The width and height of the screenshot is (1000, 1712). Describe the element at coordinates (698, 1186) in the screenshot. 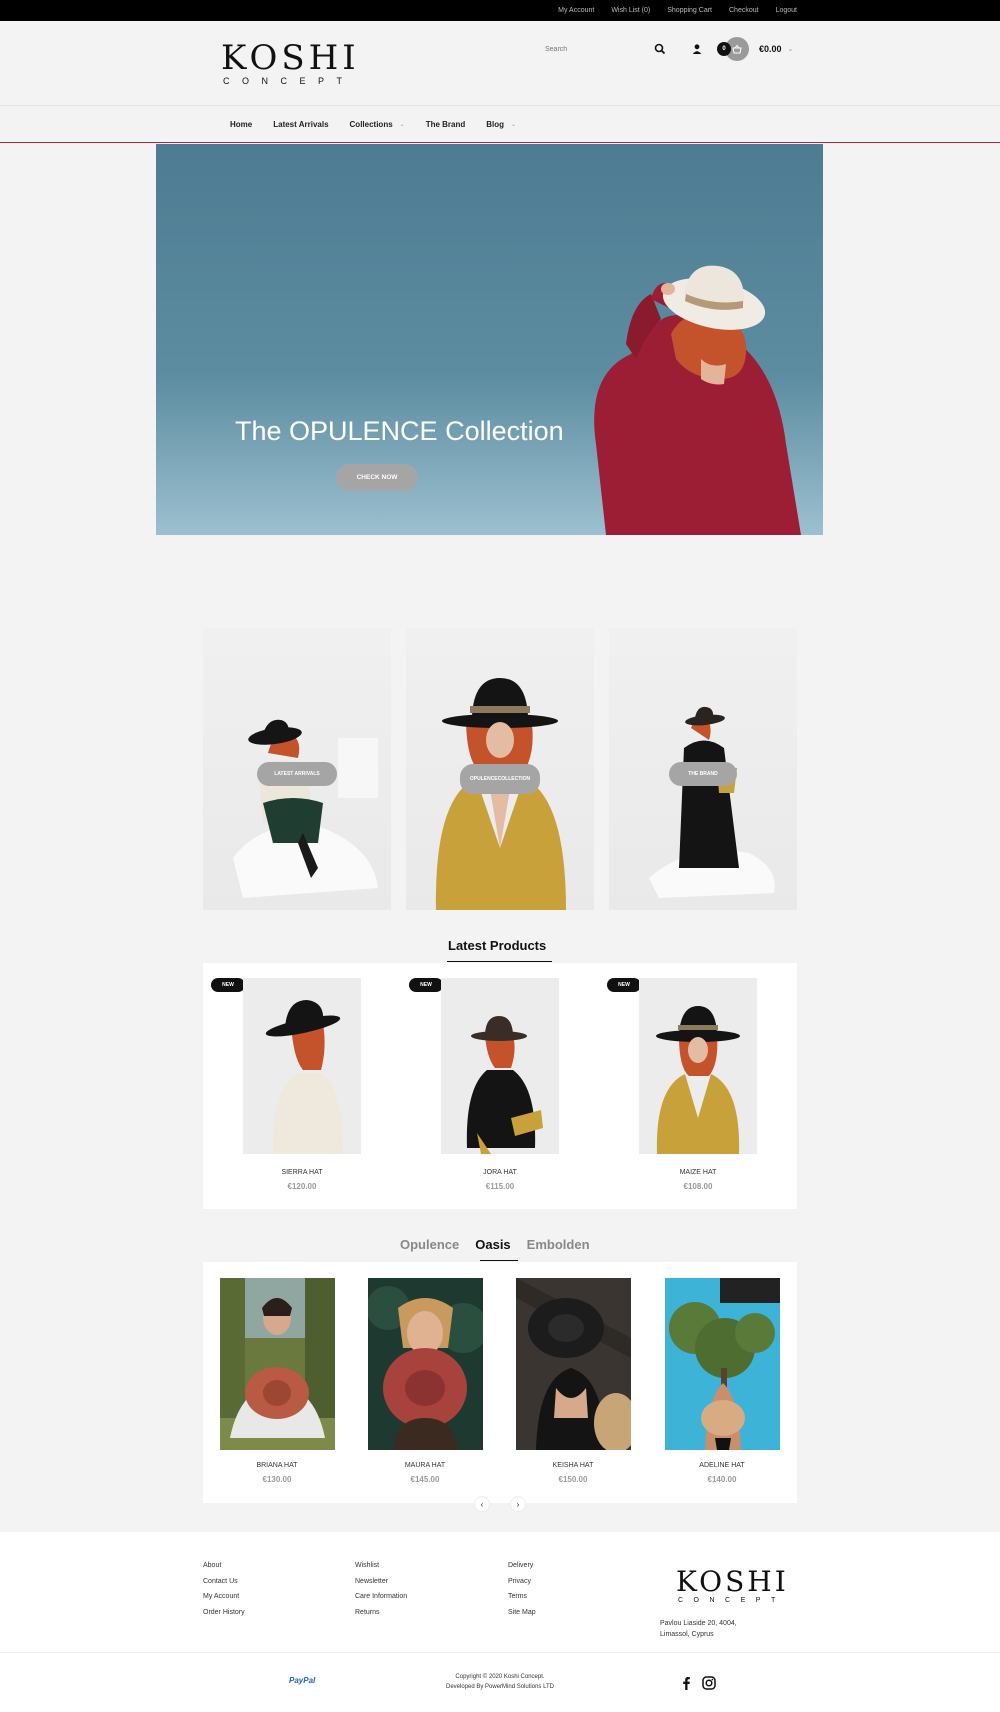

I see `product-price: €108.00` at that location.